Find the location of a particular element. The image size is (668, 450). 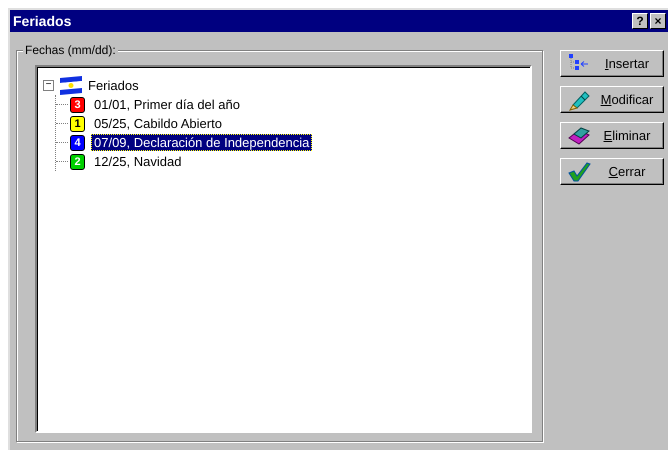

pen-icon is located at coordinates (579, 99).